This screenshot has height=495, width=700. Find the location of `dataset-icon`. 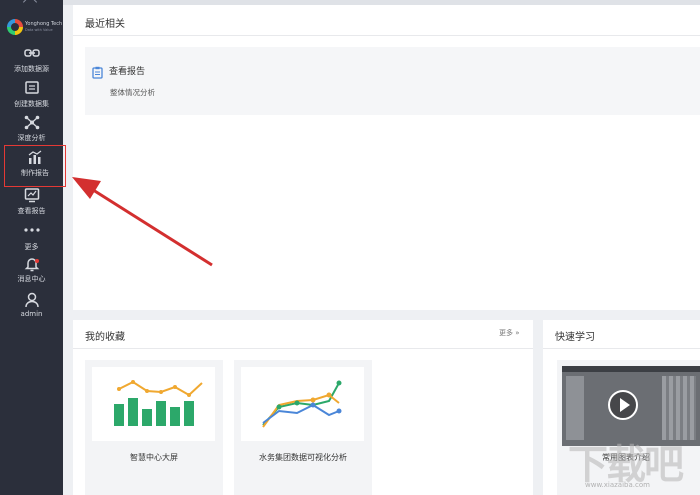

dataset-icon is located at coordinates (31, 89).